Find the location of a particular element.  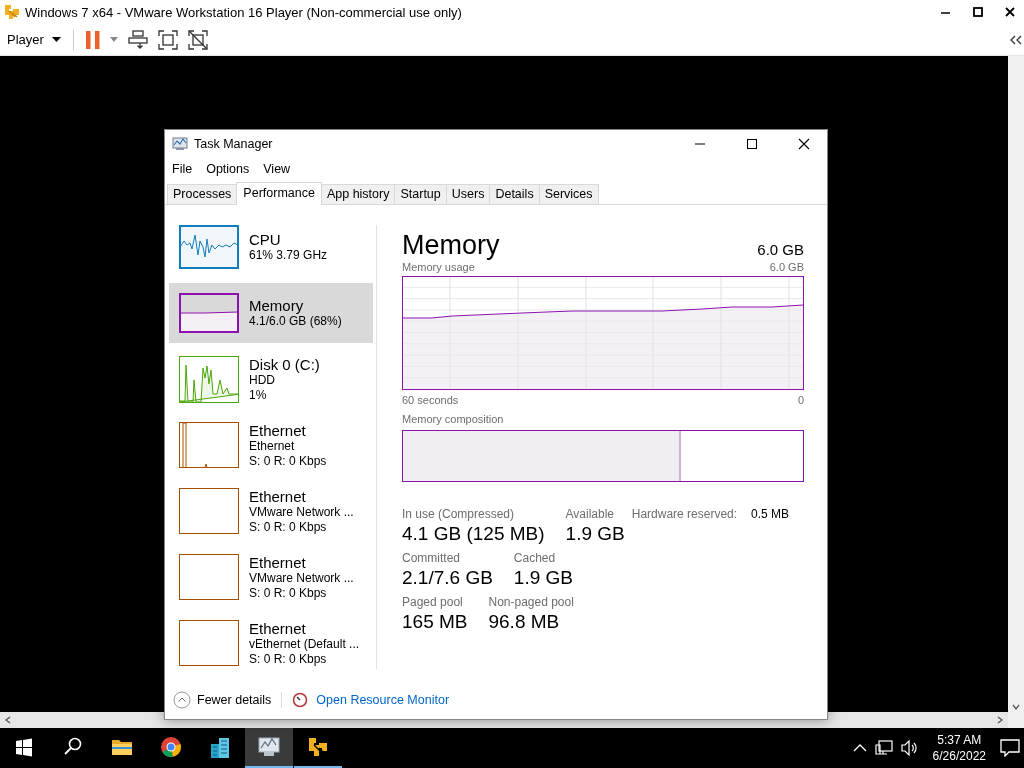

tab: Startup is located at coordinates (420, 194).